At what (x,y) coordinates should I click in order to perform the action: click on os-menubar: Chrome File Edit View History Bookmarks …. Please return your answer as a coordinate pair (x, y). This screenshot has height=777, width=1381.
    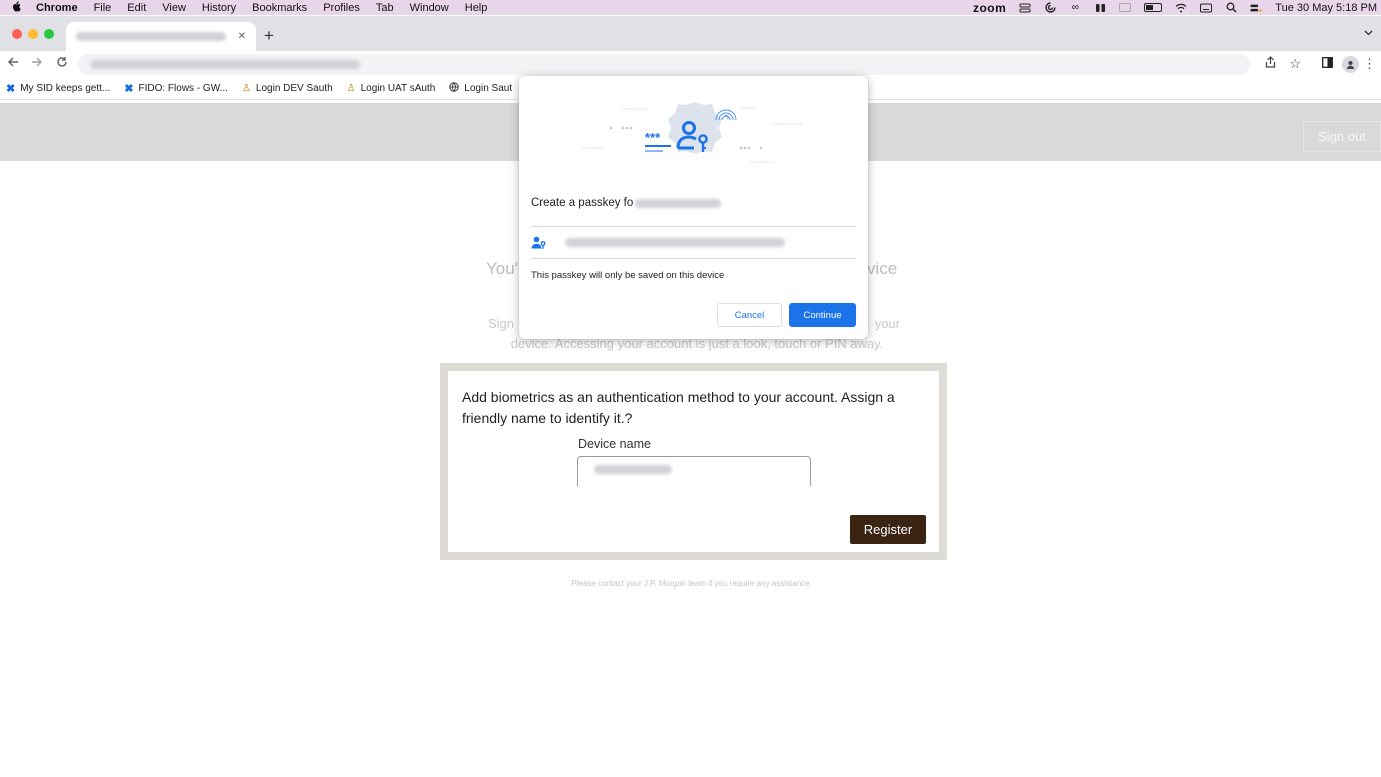
    Looking at the image, I should click on (690, 7).